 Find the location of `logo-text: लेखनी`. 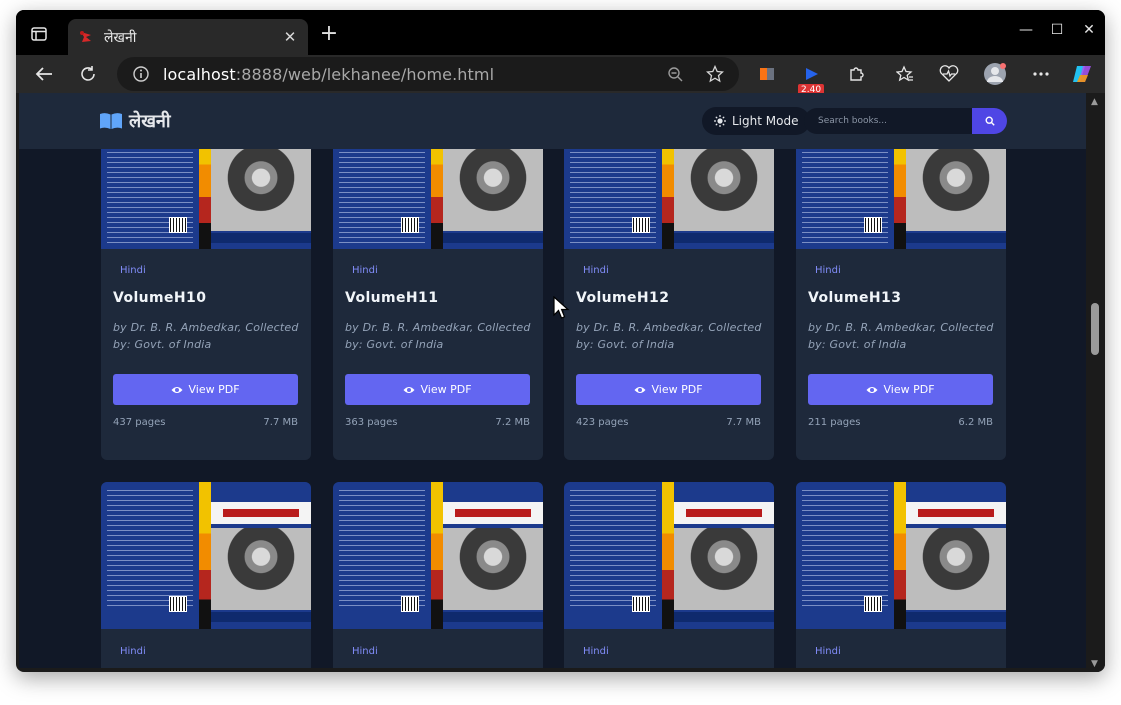

logo-text: लेखनी is located at coordinates (150, 121).